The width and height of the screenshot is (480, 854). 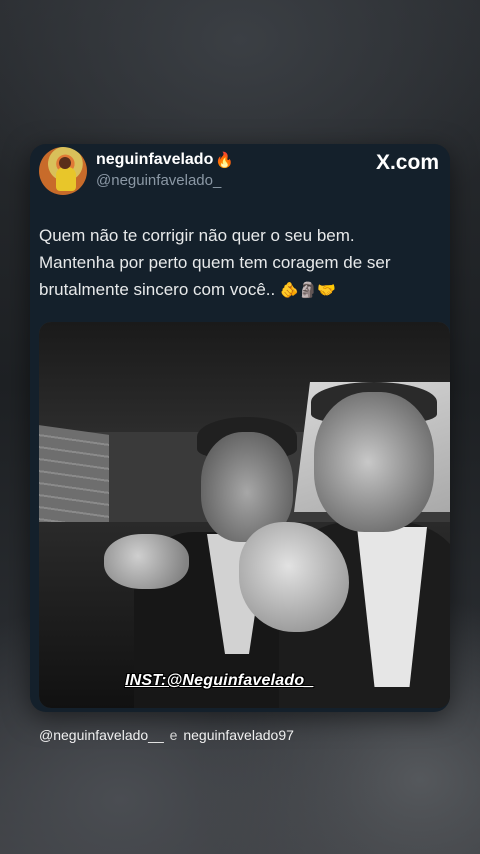 What do you see at coordinates (173, 735) in the screenshot?
I see `footer-separator: e` at bounding box center [173, 735].